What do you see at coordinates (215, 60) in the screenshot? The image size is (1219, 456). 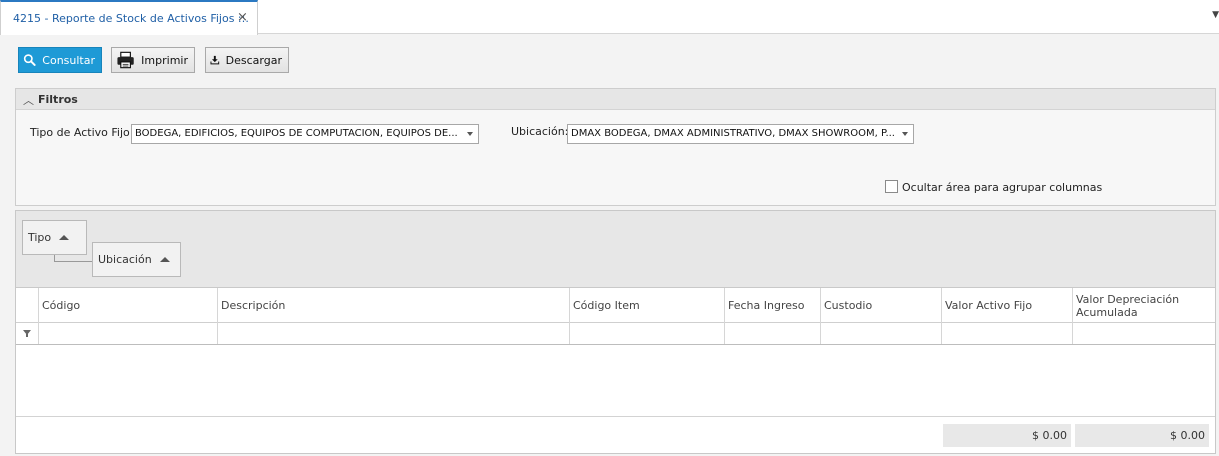 I see `download-icon` at bounding box center [215, 60].